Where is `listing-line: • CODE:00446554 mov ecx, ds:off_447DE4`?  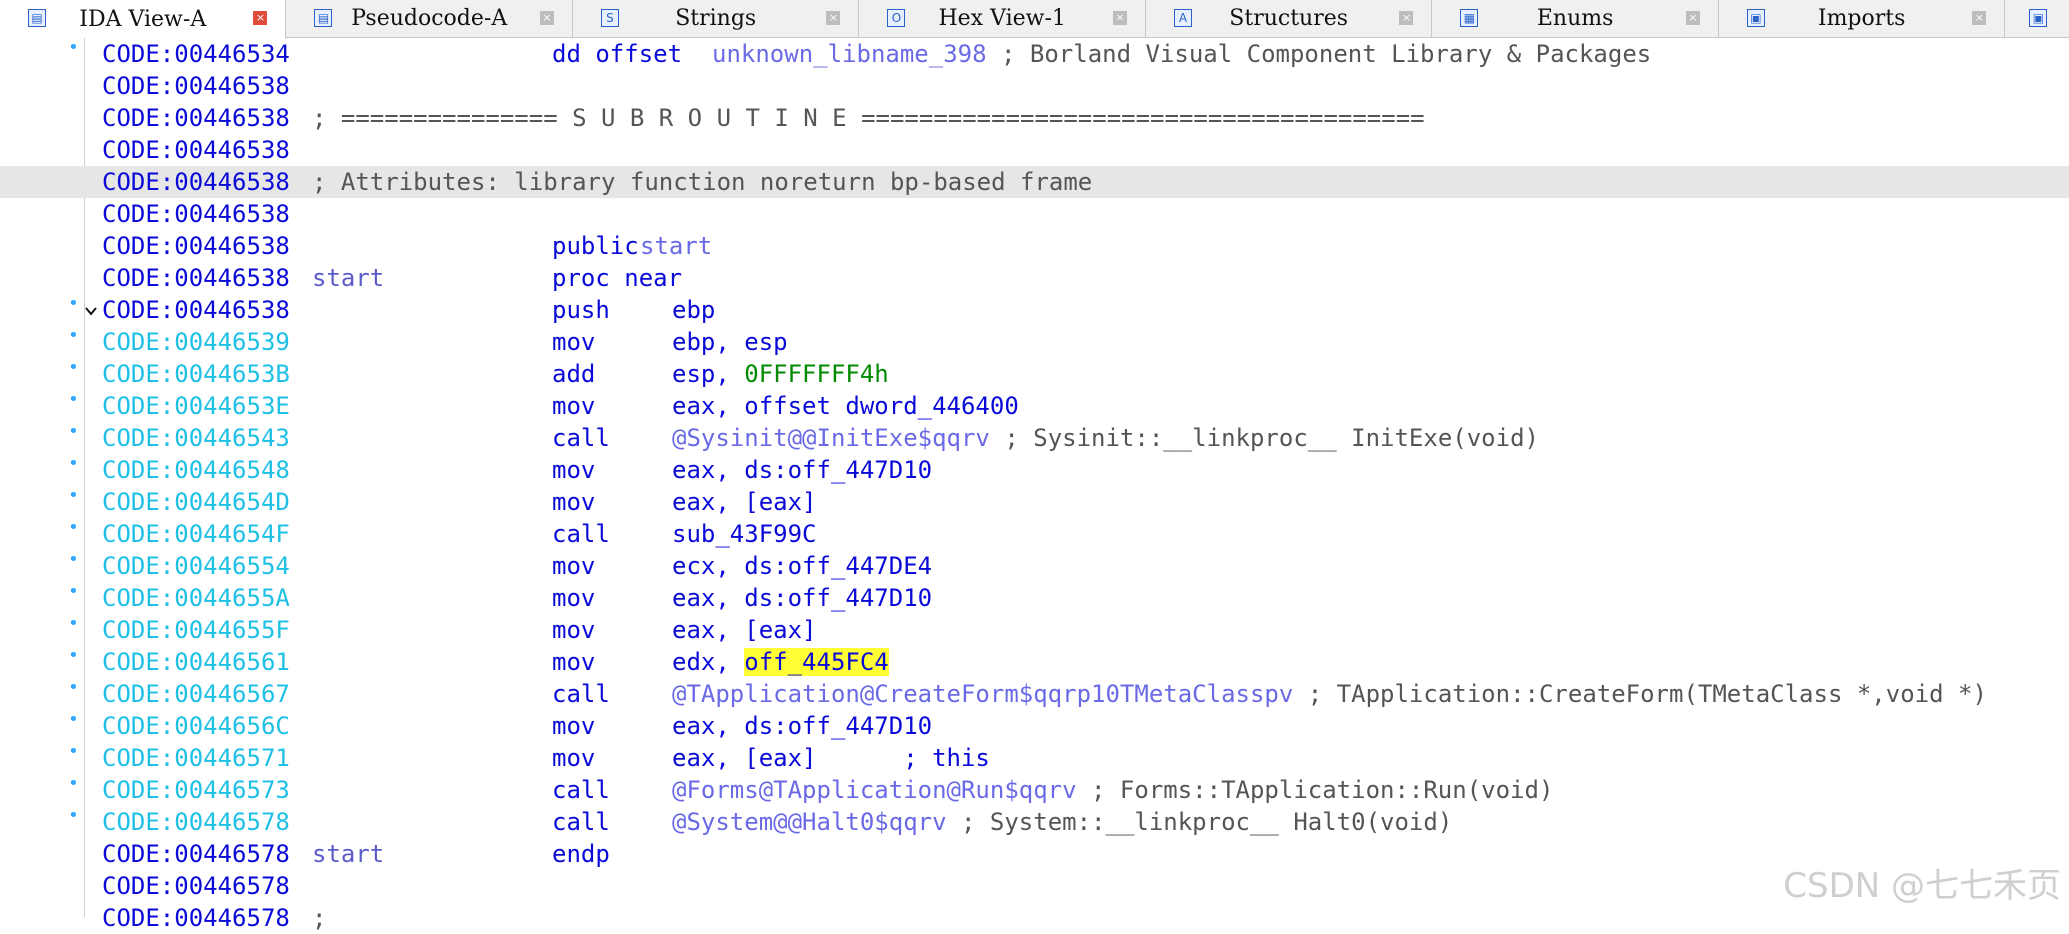 listing-line: • CODE:00446554 mov ecx, ds:off_447DE4 is located at coordinates (1034, 566).